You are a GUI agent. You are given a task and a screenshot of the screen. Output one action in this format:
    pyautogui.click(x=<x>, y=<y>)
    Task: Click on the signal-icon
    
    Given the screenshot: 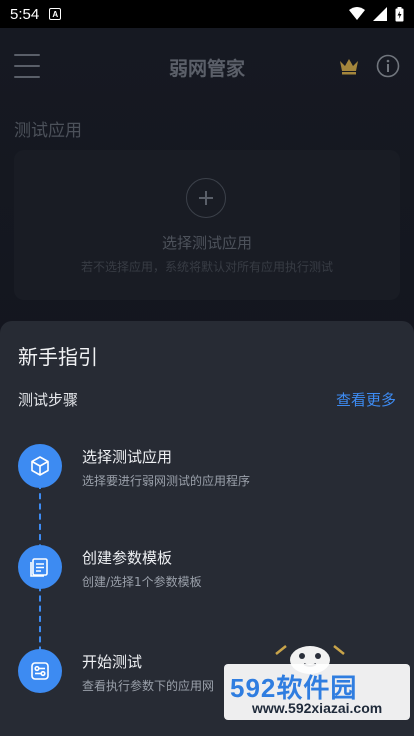 What is the action you would take?
    pyautogui.click(x=380, y=14)
    